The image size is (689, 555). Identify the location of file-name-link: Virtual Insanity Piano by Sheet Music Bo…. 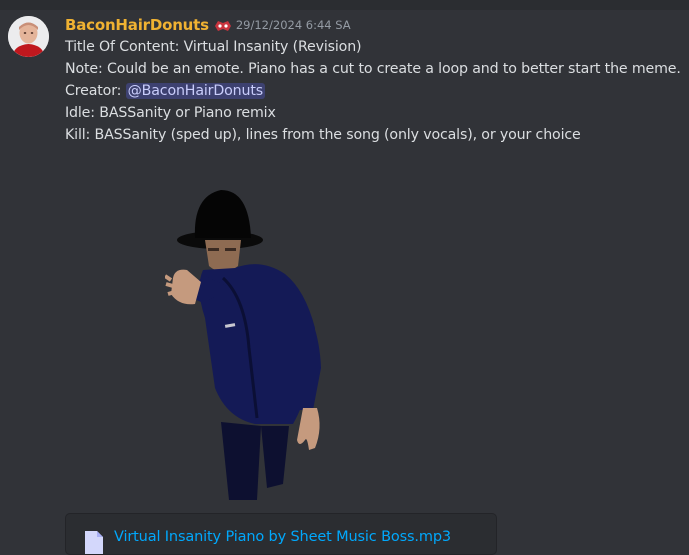
(282, 537).